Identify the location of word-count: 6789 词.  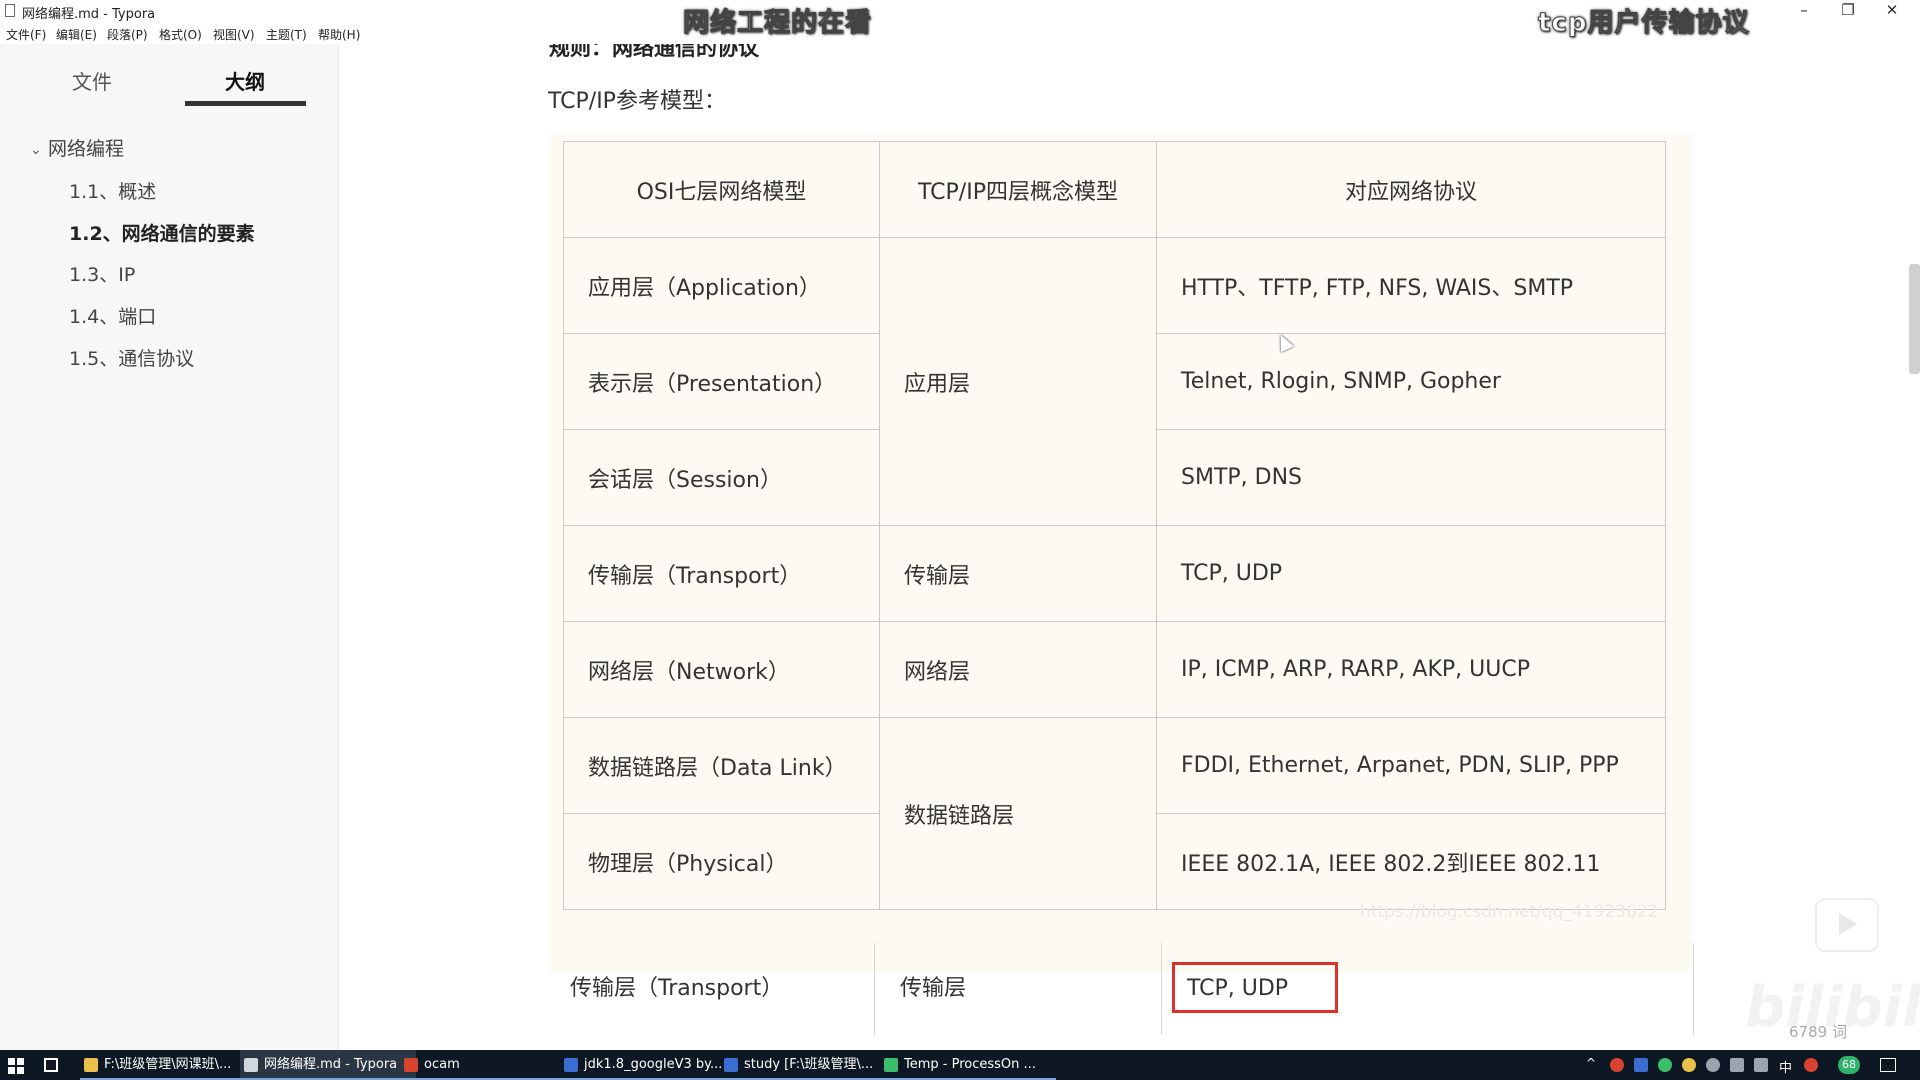
(1818, 1031).